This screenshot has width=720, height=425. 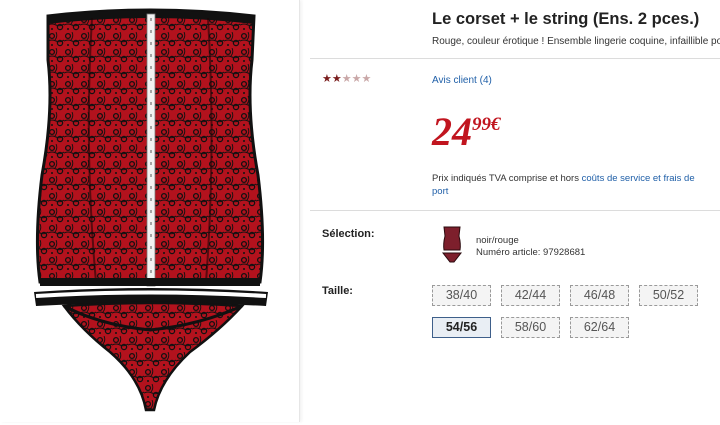 What do you see at coordinates (507, 178) in the screenshot?
I see `tva-text: Prix indiqués TVA comprise et hors` at bounding box center [507, 178].